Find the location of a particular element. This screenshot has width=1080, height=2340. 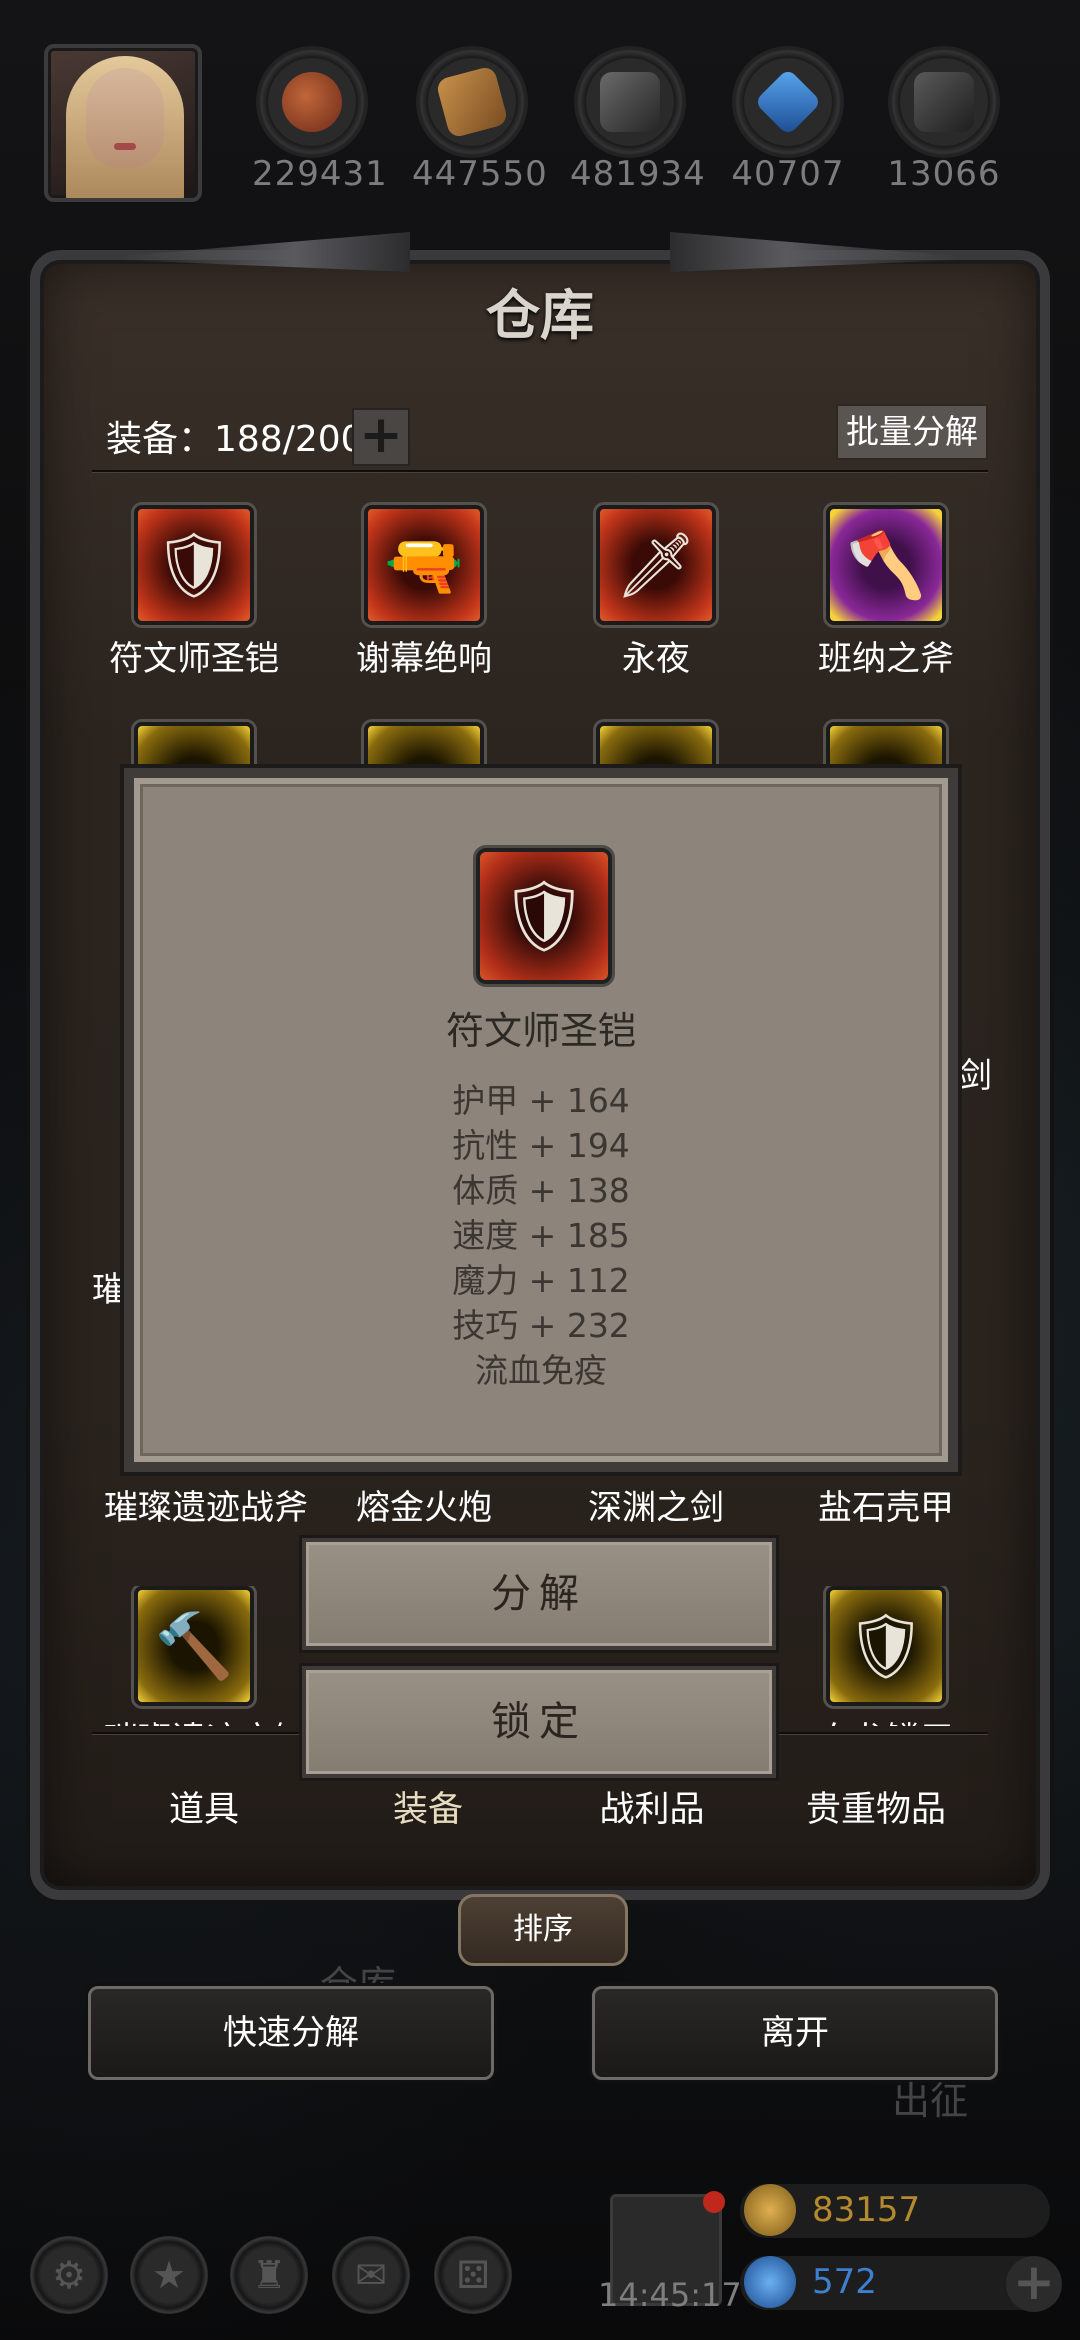

add-gems-button: + is located at coordinates (1034, 2284).